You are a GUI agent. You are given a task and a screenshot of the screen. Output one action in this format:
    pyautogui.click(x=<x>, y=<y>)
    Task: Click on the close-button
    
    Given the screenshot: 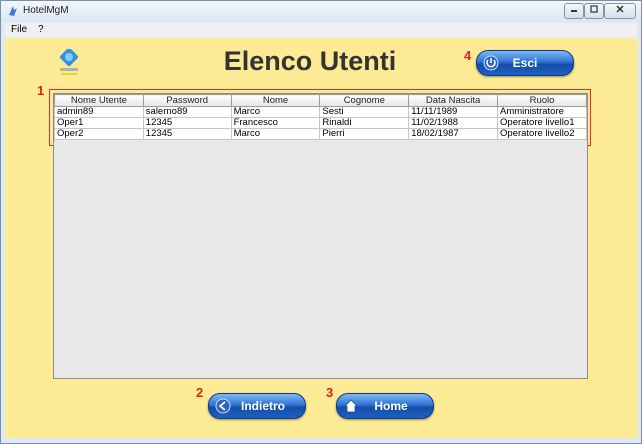 What is the action you would take?
    pyautogui.click(x=620, y=11)
    